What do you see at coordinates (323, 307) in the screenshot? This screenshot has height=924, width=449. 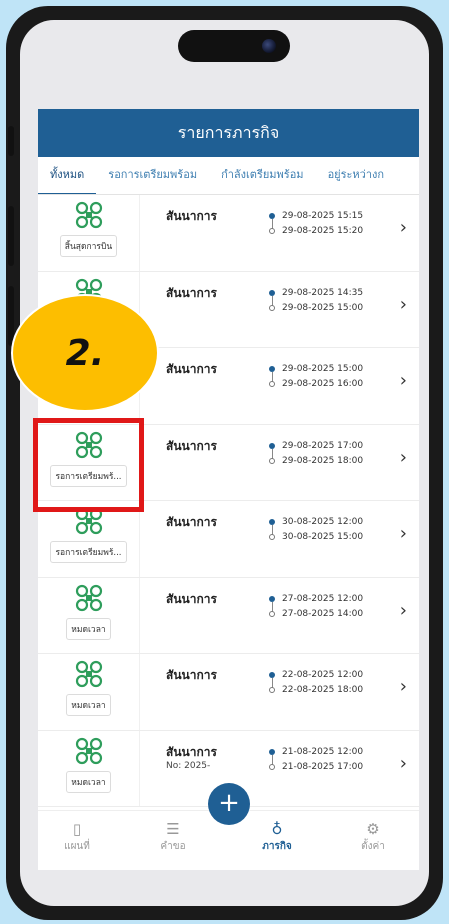 I see `end-time-text: 29-08-2025 15:00` at bounding box center [323, 307].